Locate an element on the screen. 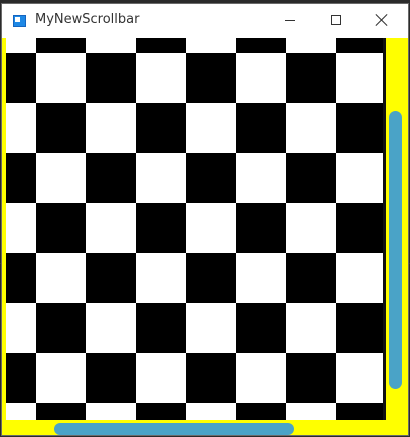  minimize-button is located at coordinates (290, 21).